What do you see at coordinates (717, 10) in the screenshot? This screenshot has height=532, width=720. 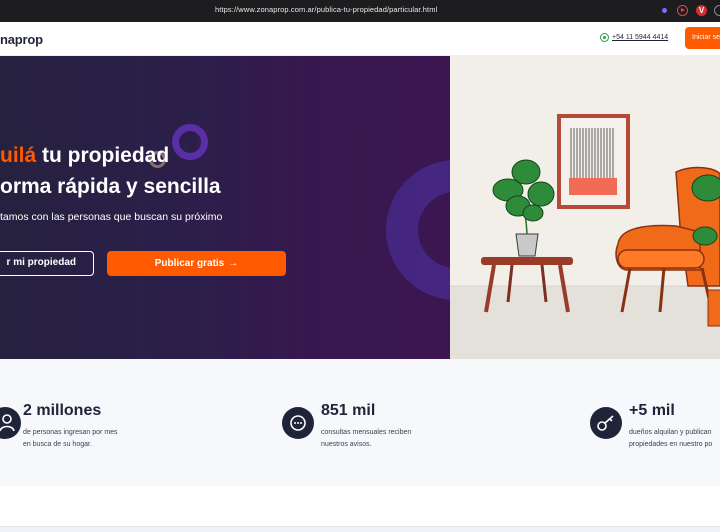 I see `shield-extension-icon` at bounding box center [717, 10].